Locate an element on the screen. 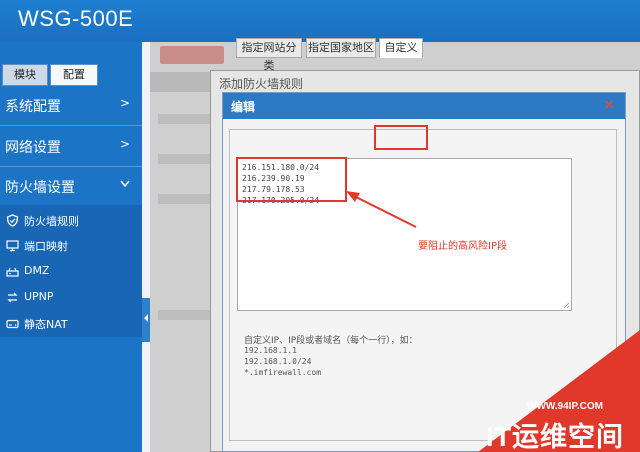 This screenshot has width=640, height=452. custom-hint-title: 自定义IP、IP段或者域名（每个一行），如： is located at coordinates (331, 341).